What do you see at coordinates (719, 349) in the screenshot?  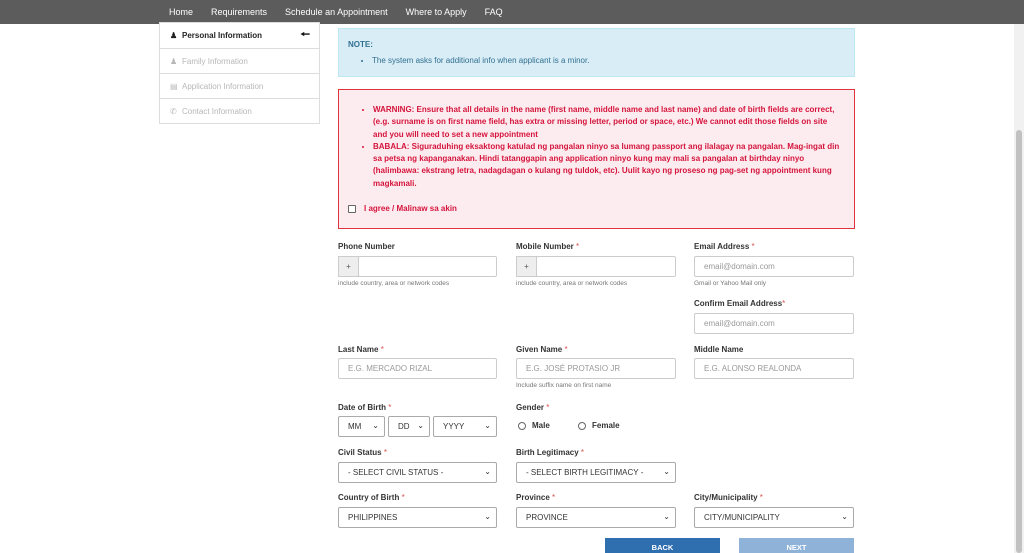 I see `middle-name-label: Middle Name` at bounding box center [719, 349].